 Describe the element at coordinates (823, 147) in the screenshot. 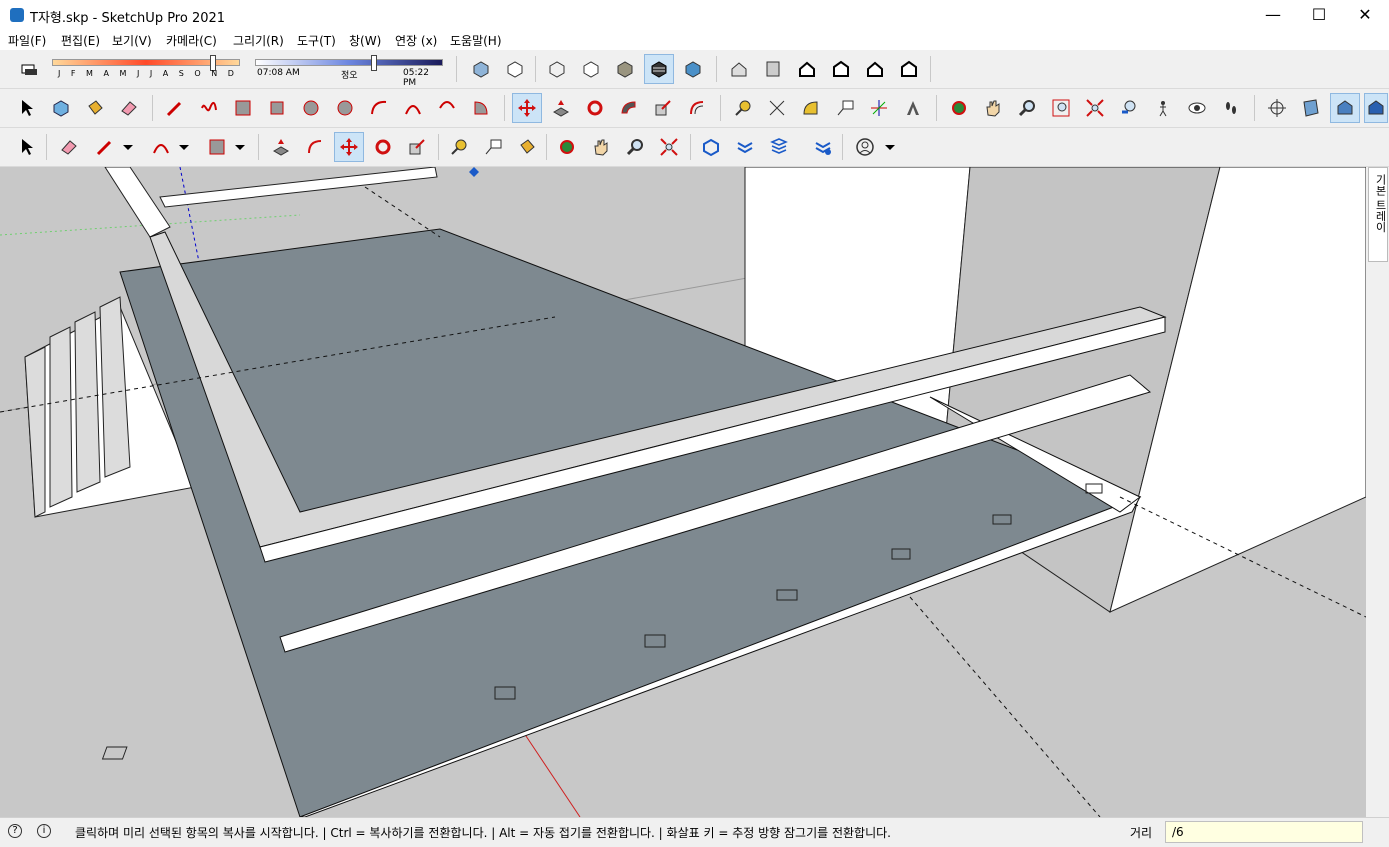

I see `extension-manager-button` at that location.